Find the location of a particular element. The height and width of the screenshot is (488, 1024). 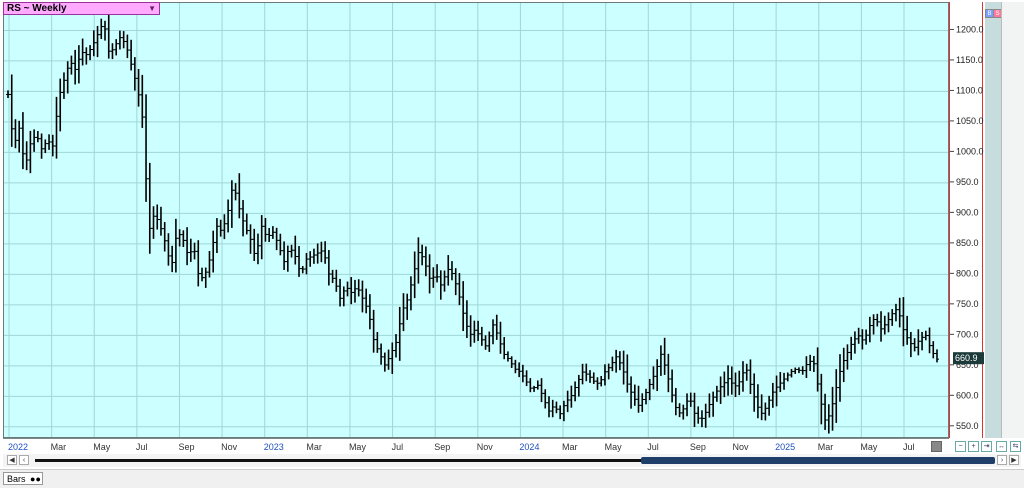

zoom-out-icon: − is located at coordinates (960, 446).